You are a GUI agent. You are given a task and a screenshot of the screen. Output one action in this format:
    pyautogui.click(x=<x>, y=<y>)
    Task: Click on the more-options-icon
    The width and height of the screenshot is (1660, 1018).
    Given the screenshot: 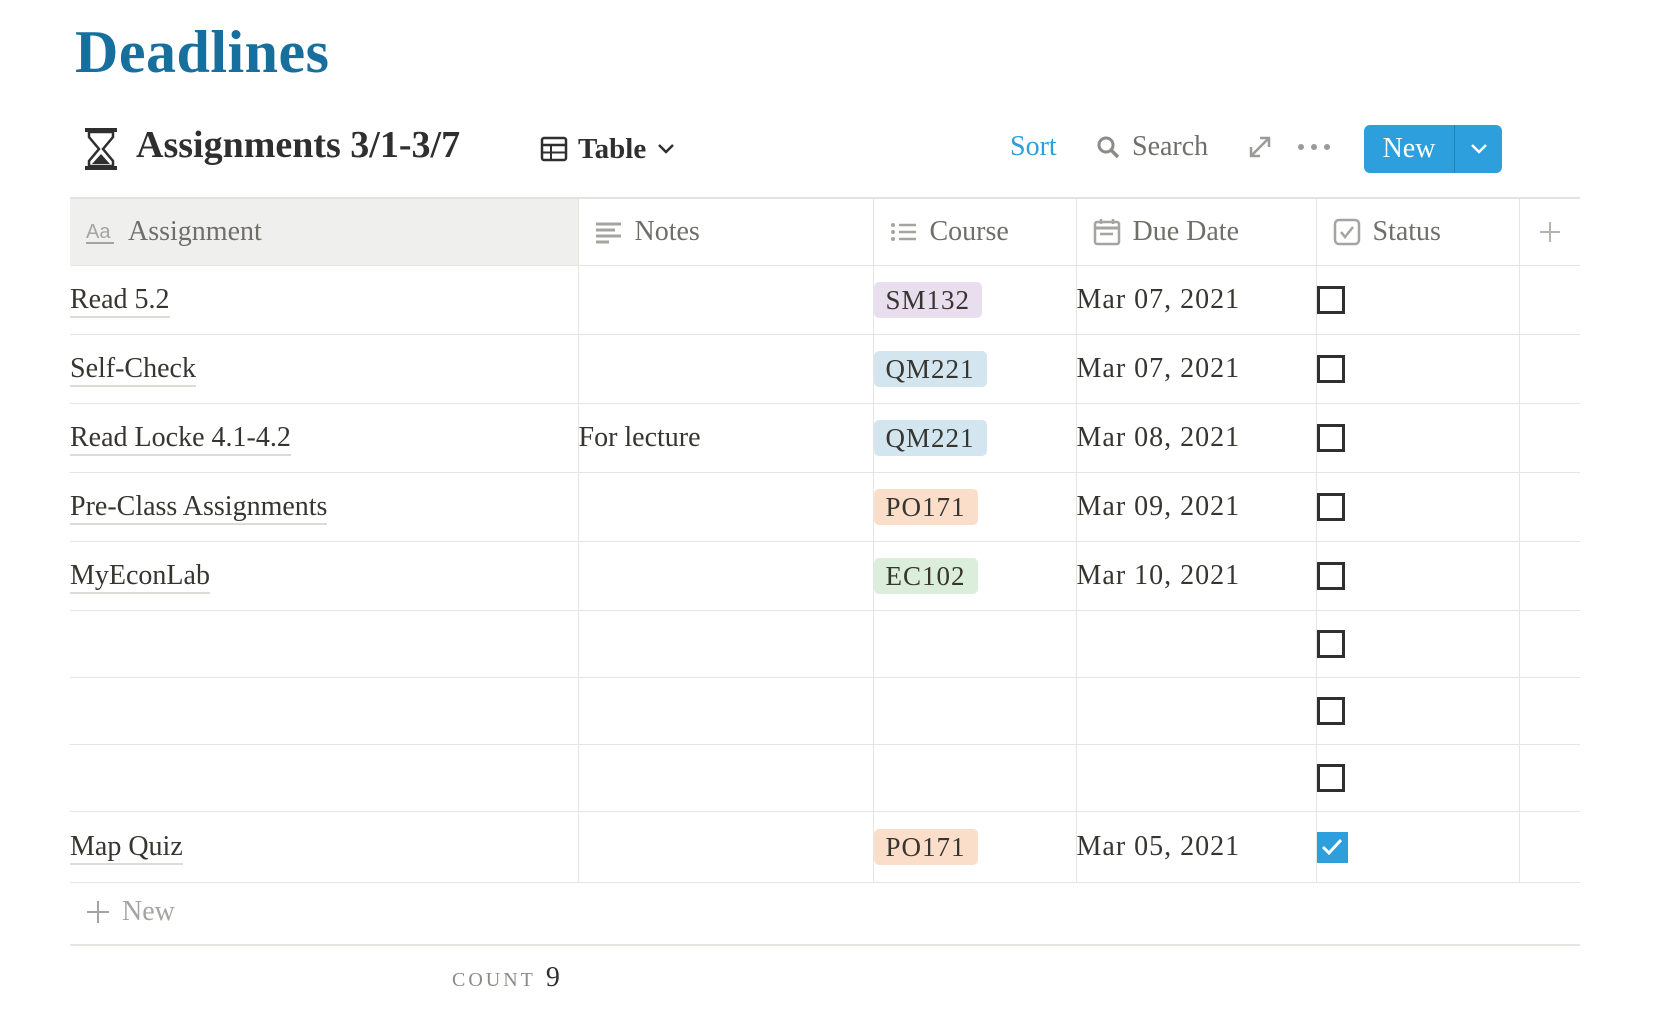 What is the action you would take?
    pyautogui.click(x=1314, y=147)
    